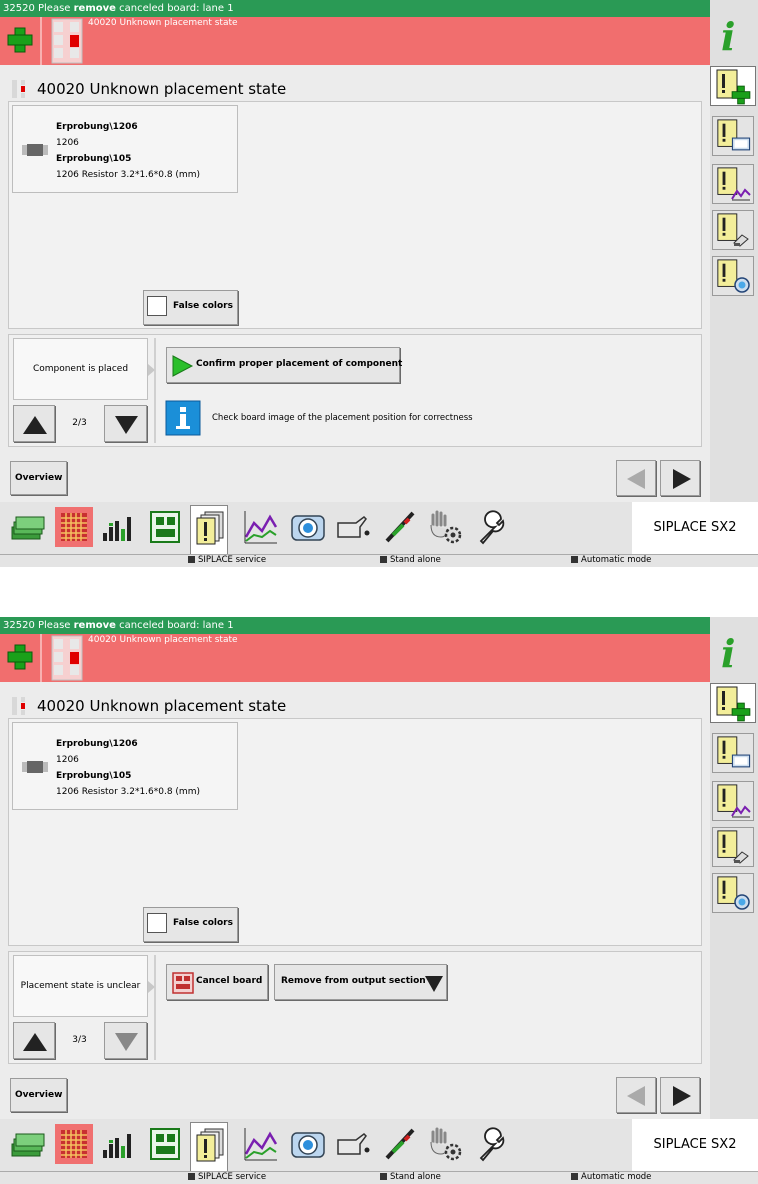  I want to click on placement-state-text: Placement state is unclear, so click(80, 986).